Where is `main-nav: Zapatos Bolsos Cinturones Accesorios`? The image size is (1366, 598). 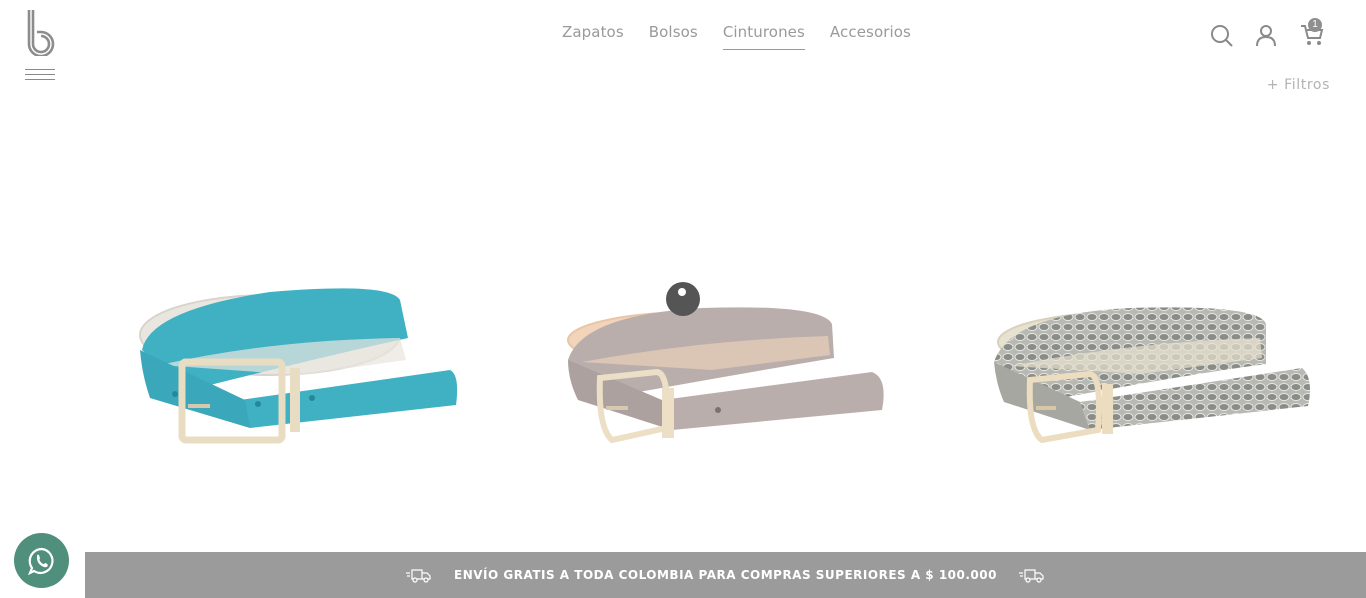
main-nav: Zapatos Bolsos Cinturones Accesorios is located at coordinates (736, 36).